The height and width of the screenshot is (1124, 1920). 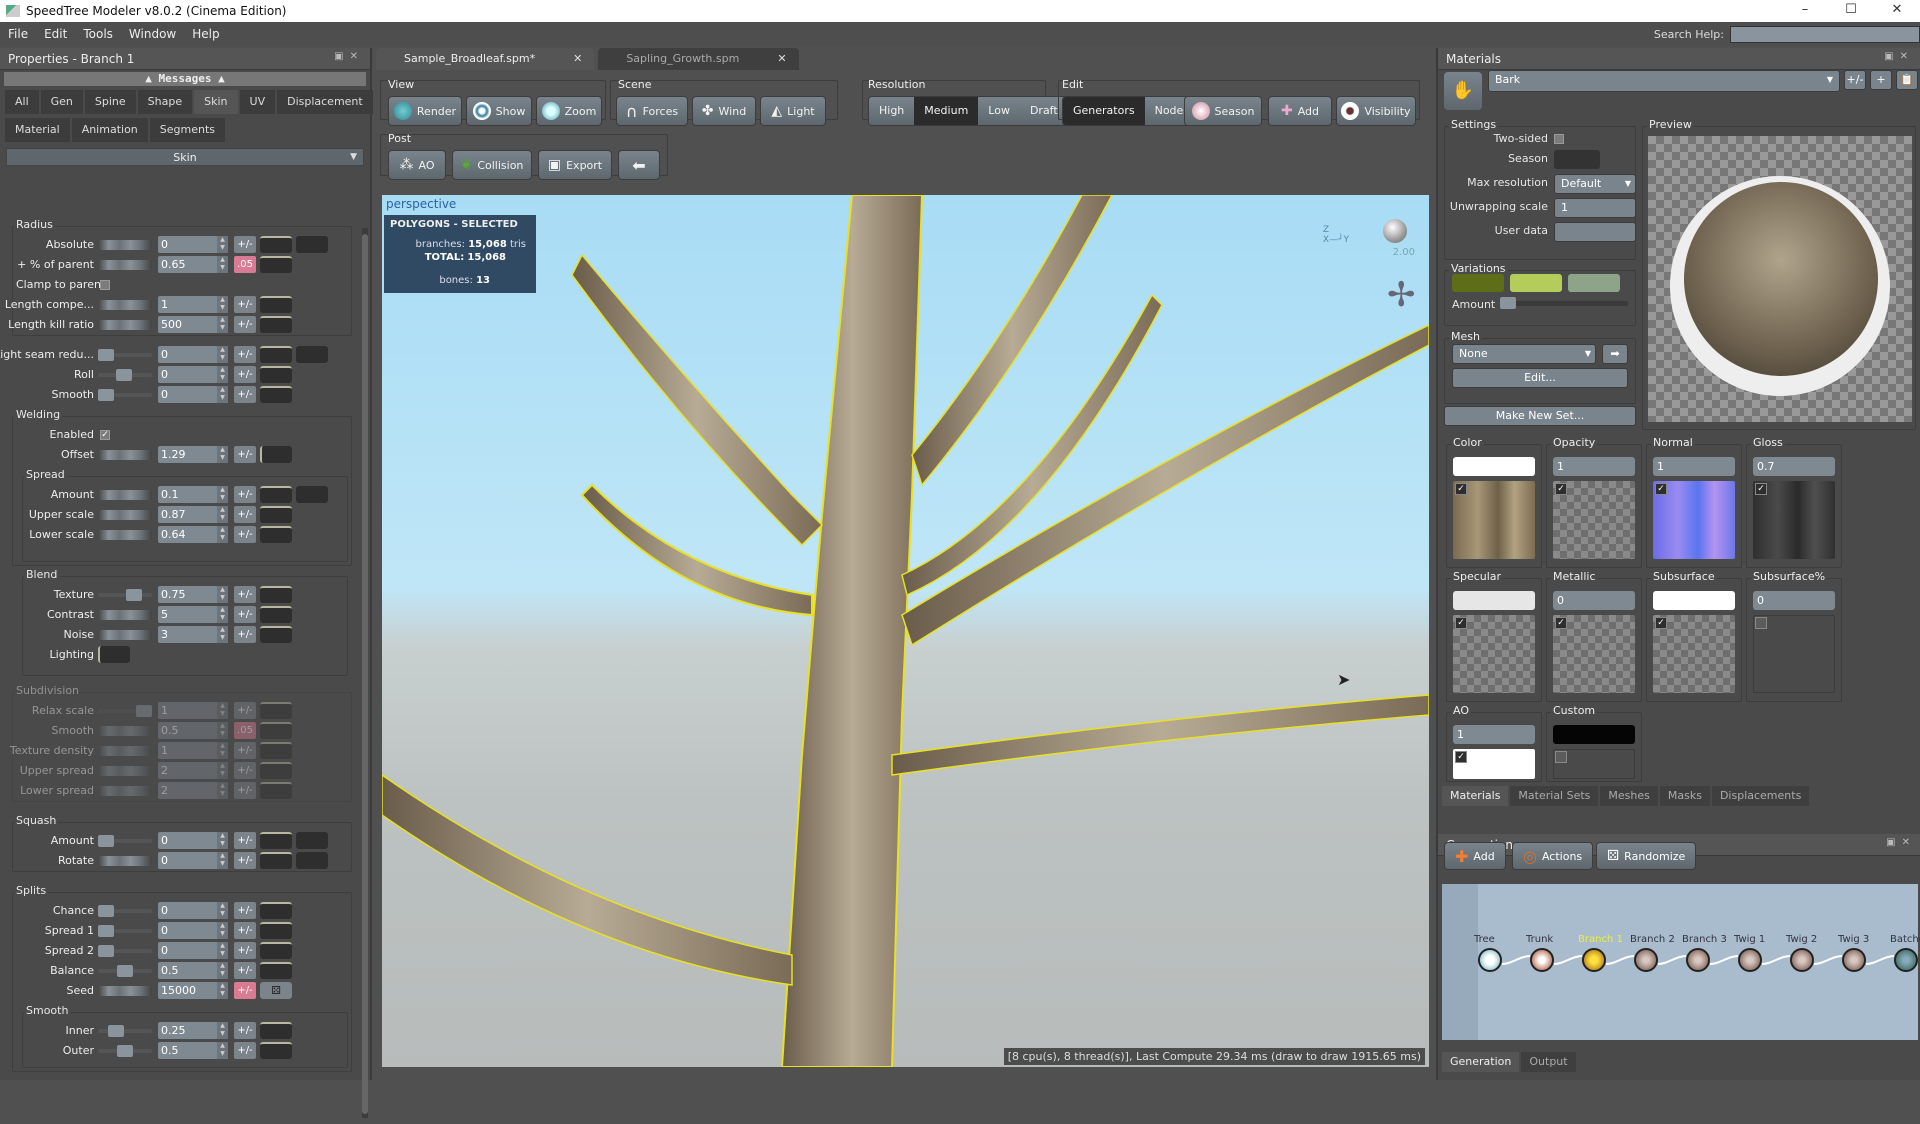 What do you see at coordinates (185, 79) in the screenshot?
I see `messages-bar: ▲ Messages ▲` at bounding box center [185, 79].